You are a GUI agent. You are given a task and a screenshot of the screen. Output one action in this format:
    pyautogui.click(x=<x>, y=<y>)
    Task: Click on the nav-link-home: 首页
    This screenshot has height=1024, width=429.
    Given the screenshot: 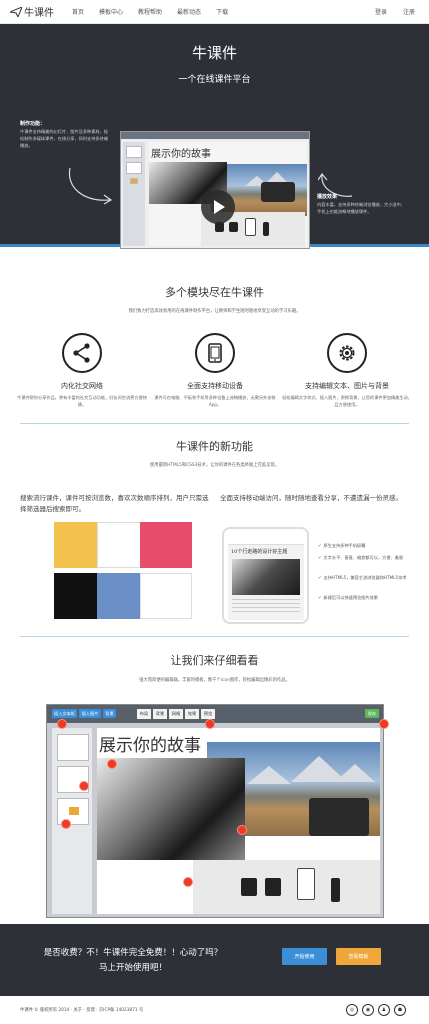 What is the action you would take?
    pyautogui.click(x=78, y=11)
    